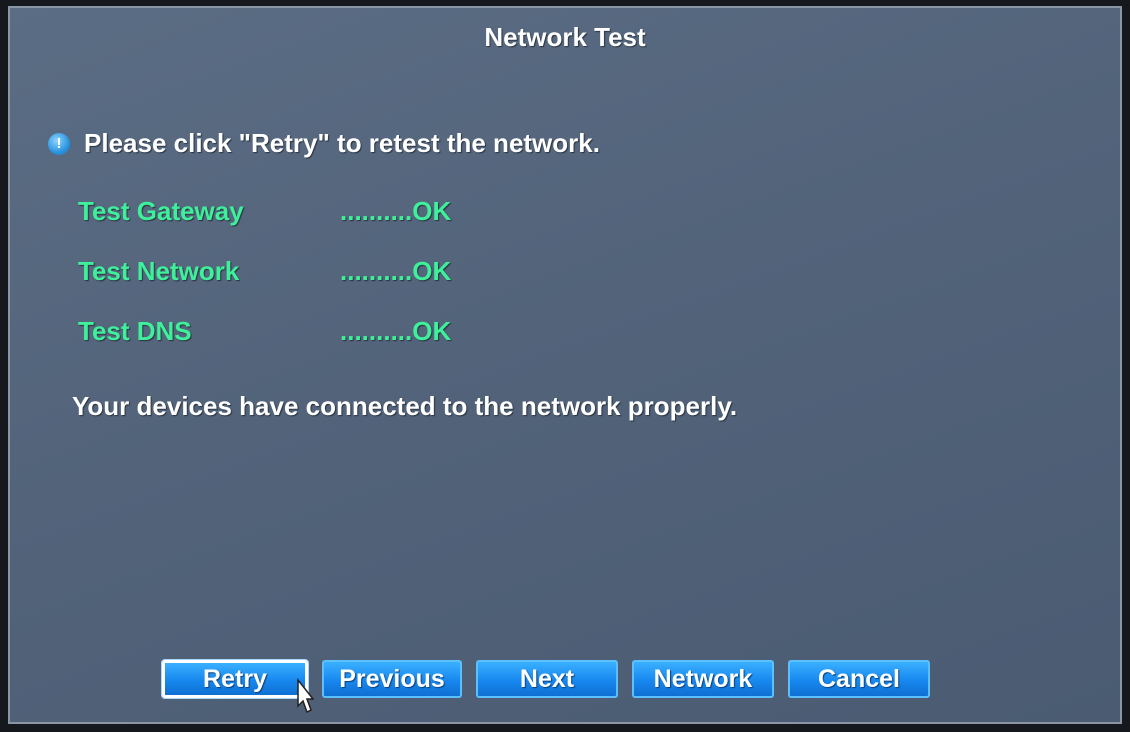 This screenshot has width=1130, height=732. I want to click on test-label: Test Gateway, so click(161, 211).